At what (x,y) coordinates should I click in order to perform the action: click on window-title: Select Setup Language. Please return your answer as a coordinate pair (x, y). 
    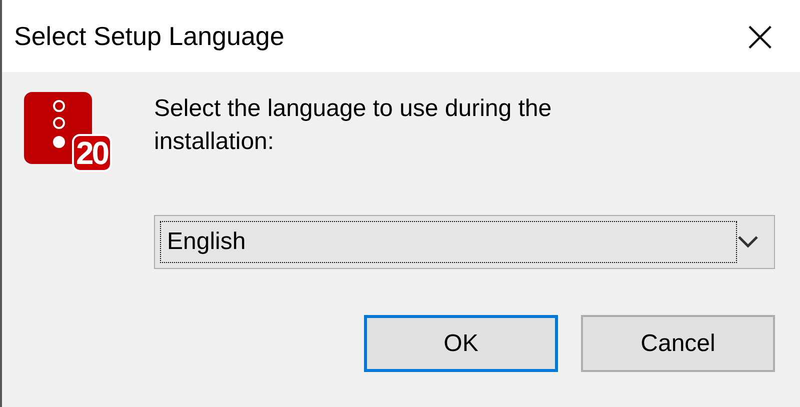
    Looking at the image, I should click on (149, 36).